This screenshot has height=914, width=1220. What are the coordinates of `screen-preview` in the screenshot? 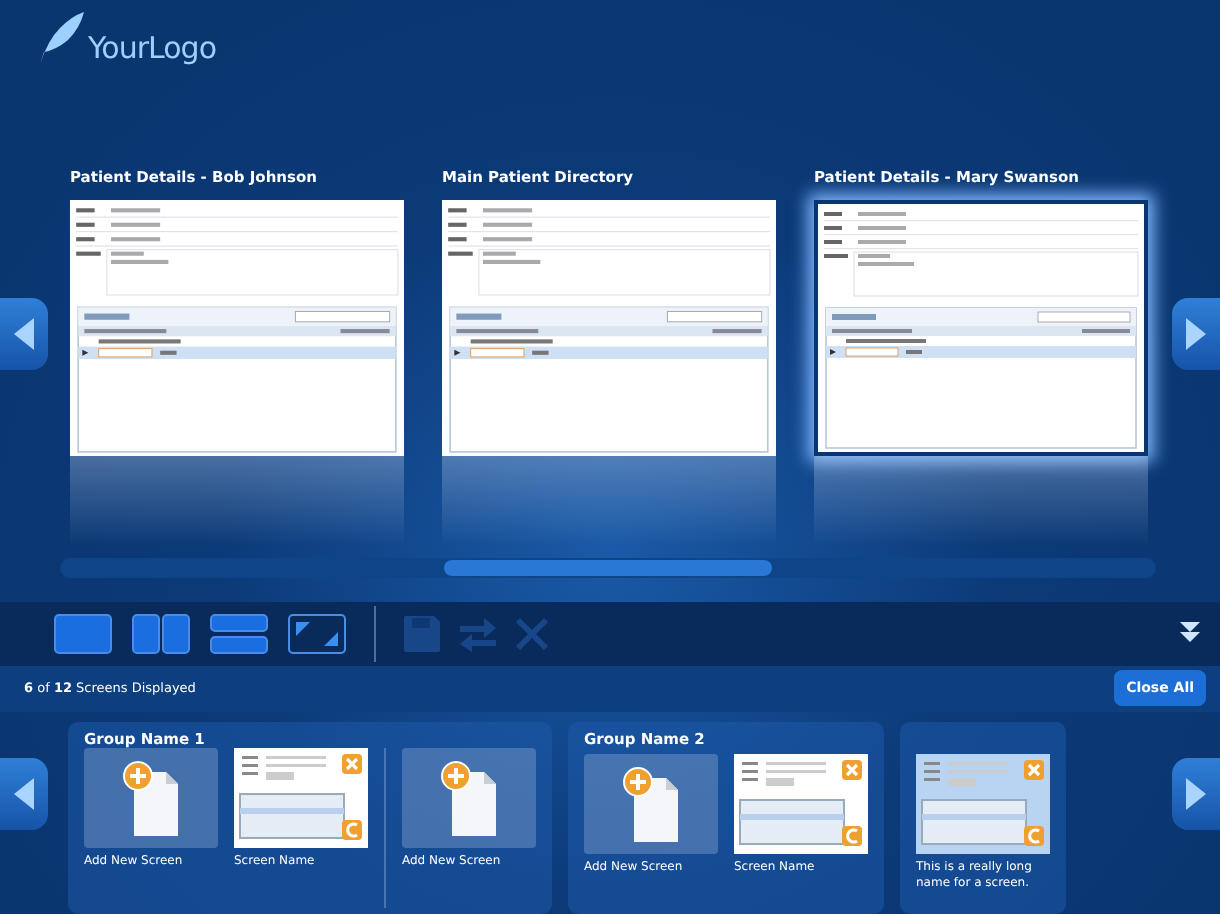 It's located at (981, 327).